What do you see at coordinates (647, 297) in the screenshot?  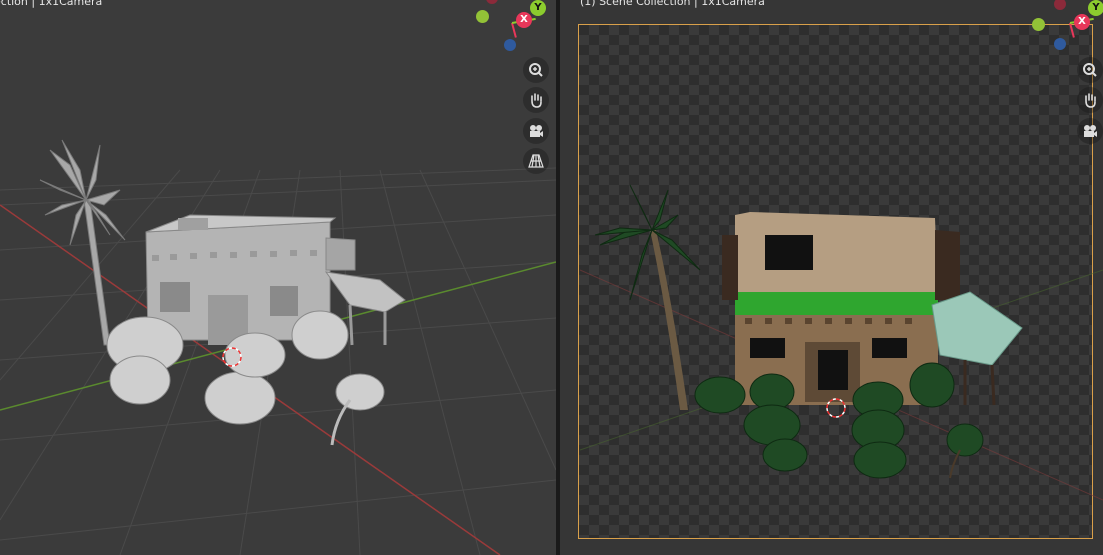 I see `palm-tree-model` at bounding box center [647, 297].